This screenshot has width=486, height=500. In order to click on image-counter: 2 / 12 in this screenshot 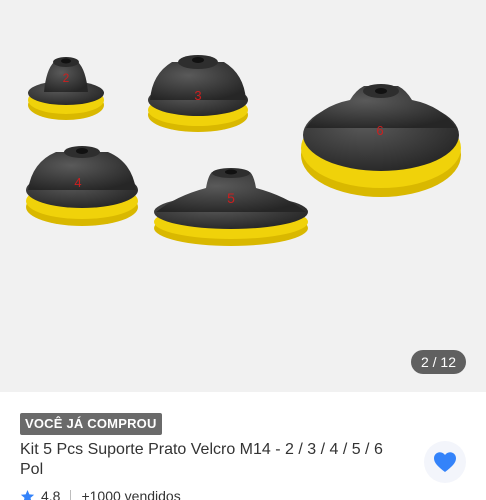, I will do `click(438, 362)`.